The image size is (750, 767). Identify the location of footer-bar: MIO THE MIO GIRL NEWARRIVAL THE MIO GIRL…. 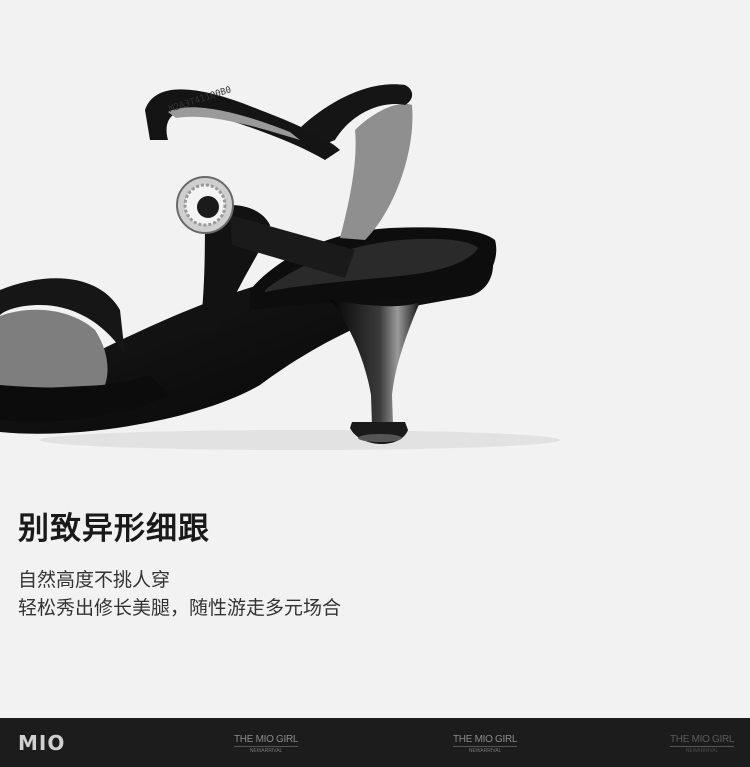
(375, 742).